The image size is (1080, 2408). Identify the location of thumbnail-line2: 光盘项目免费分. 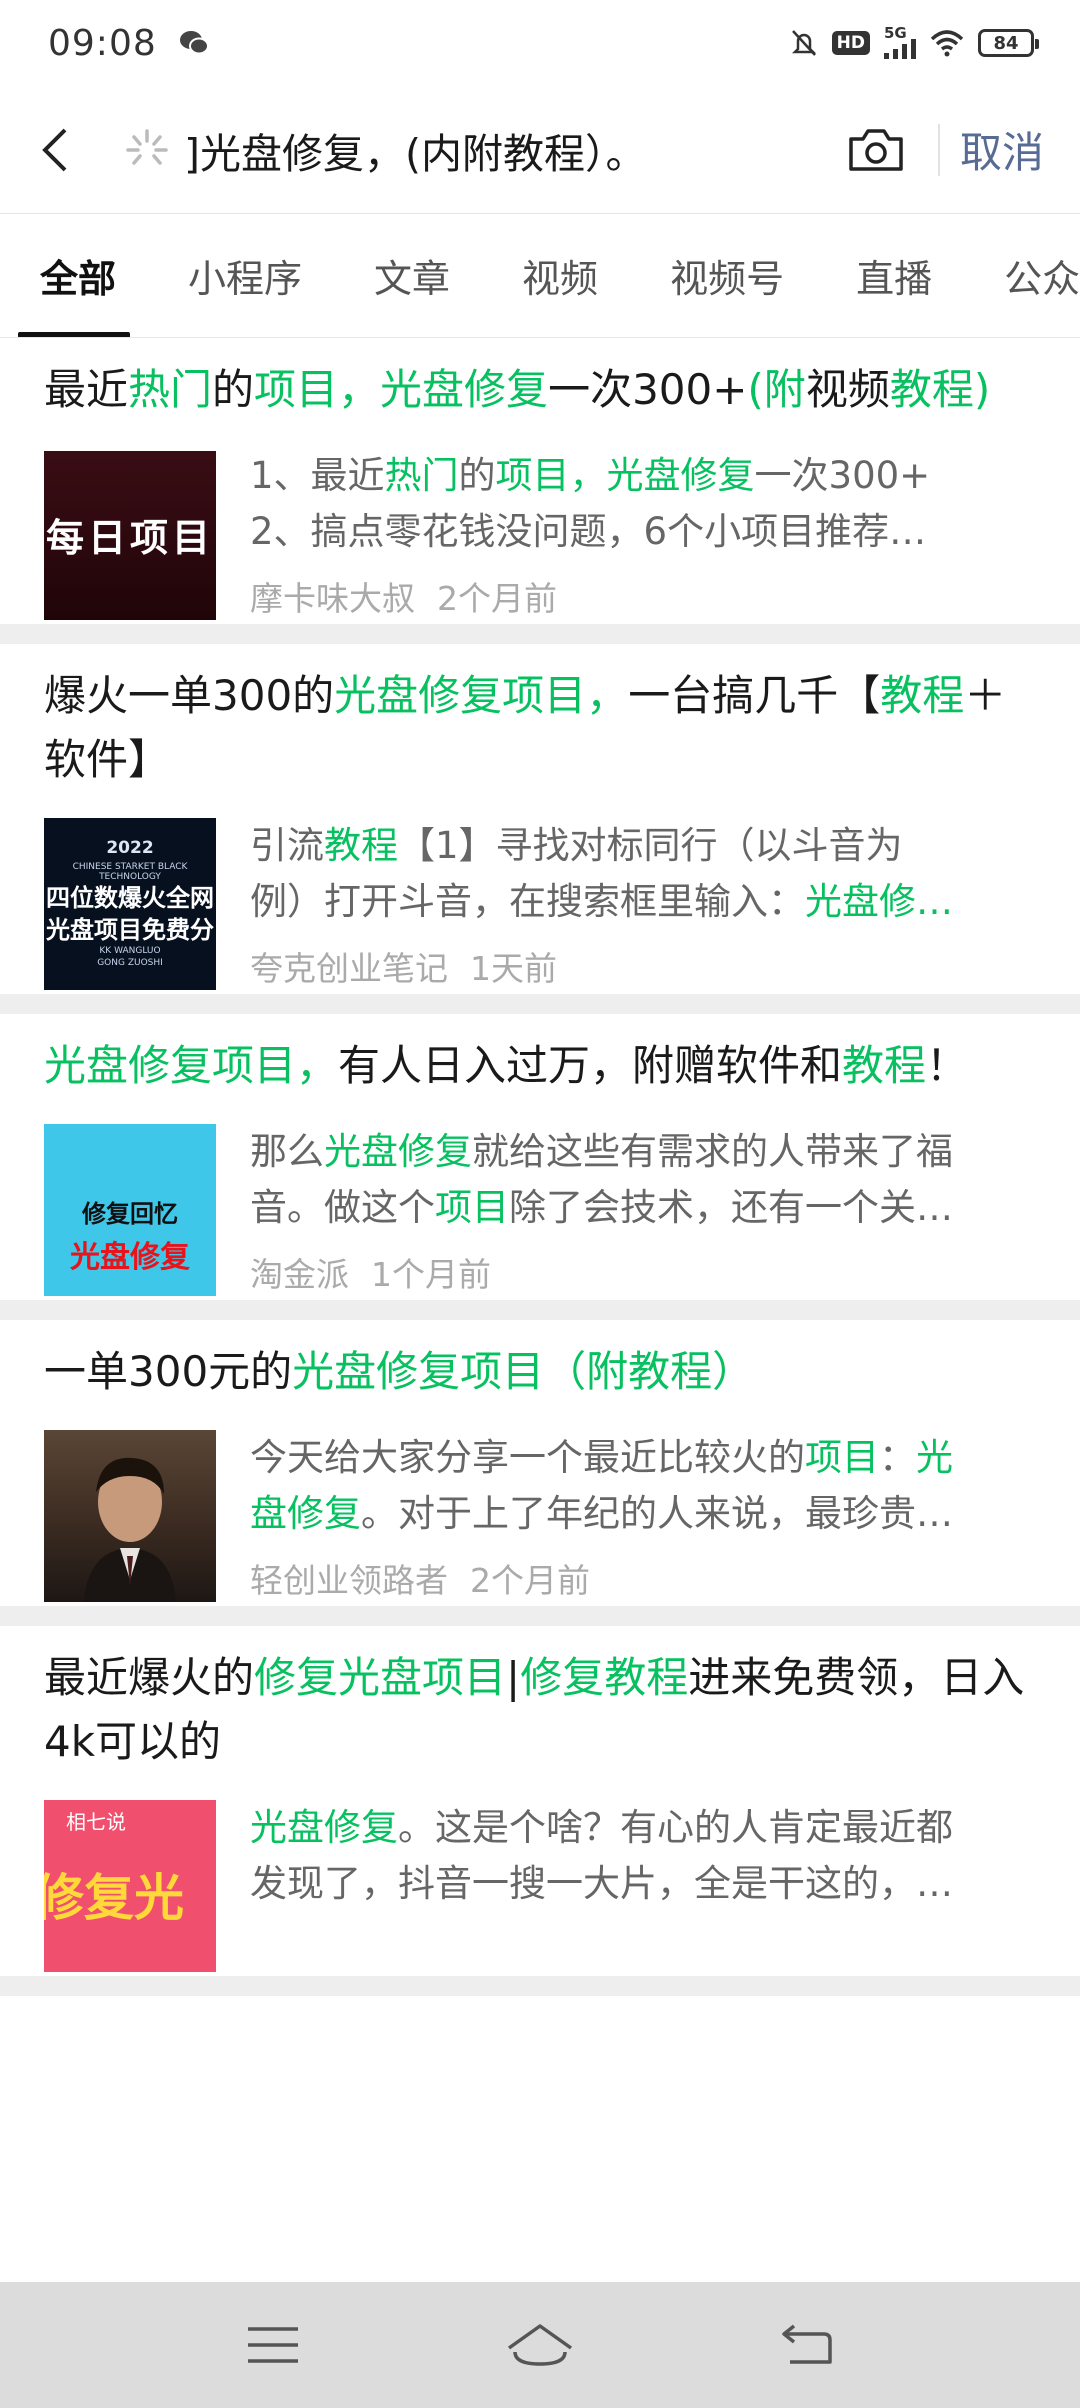
(130, 930).